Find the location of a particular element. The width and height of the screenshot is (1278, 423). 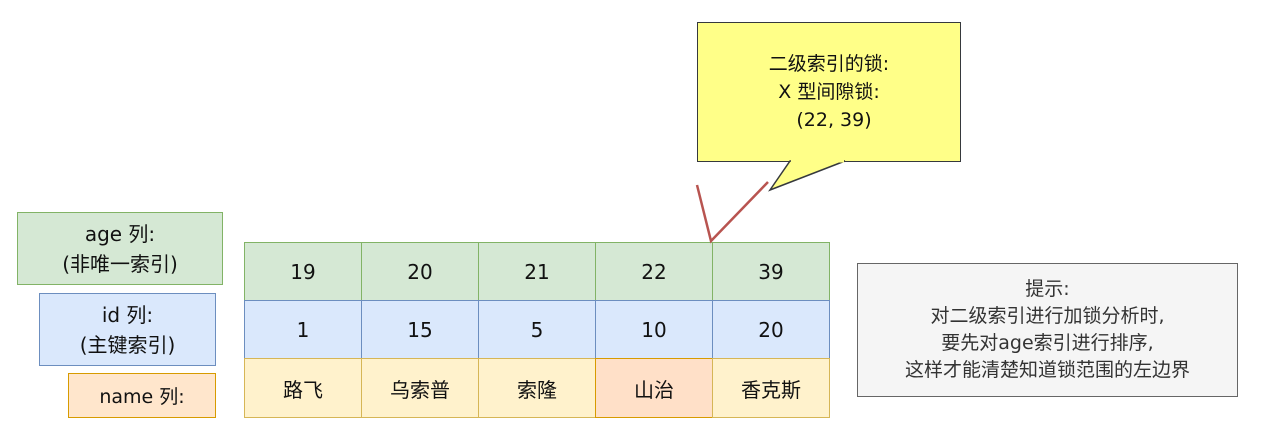

gap-lock-callout-text: 二级索引的锁: X 型间隙锁: (22, 39) is located at coordinates (829, 92).